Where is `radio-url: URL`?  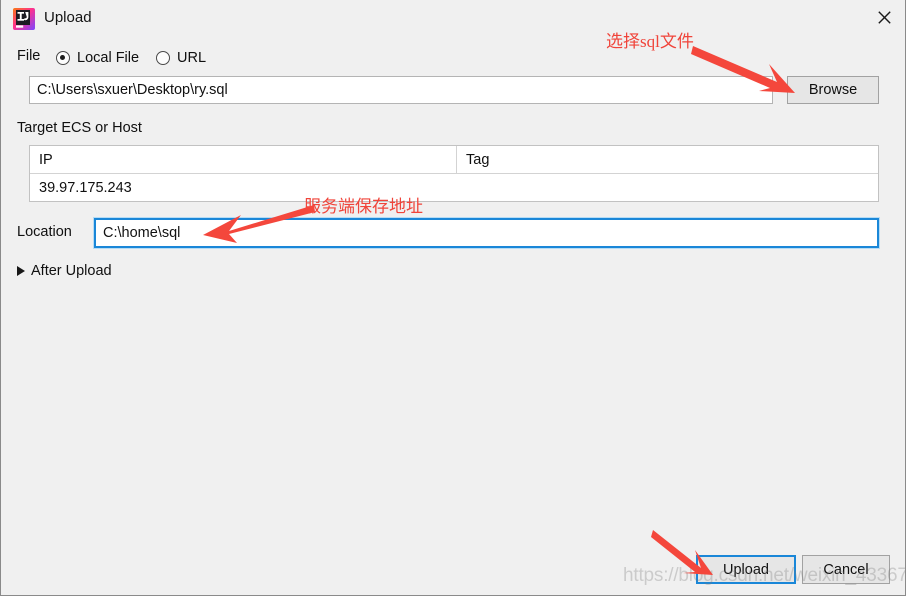 radio-url: URL is located at coordinates (181, 58).